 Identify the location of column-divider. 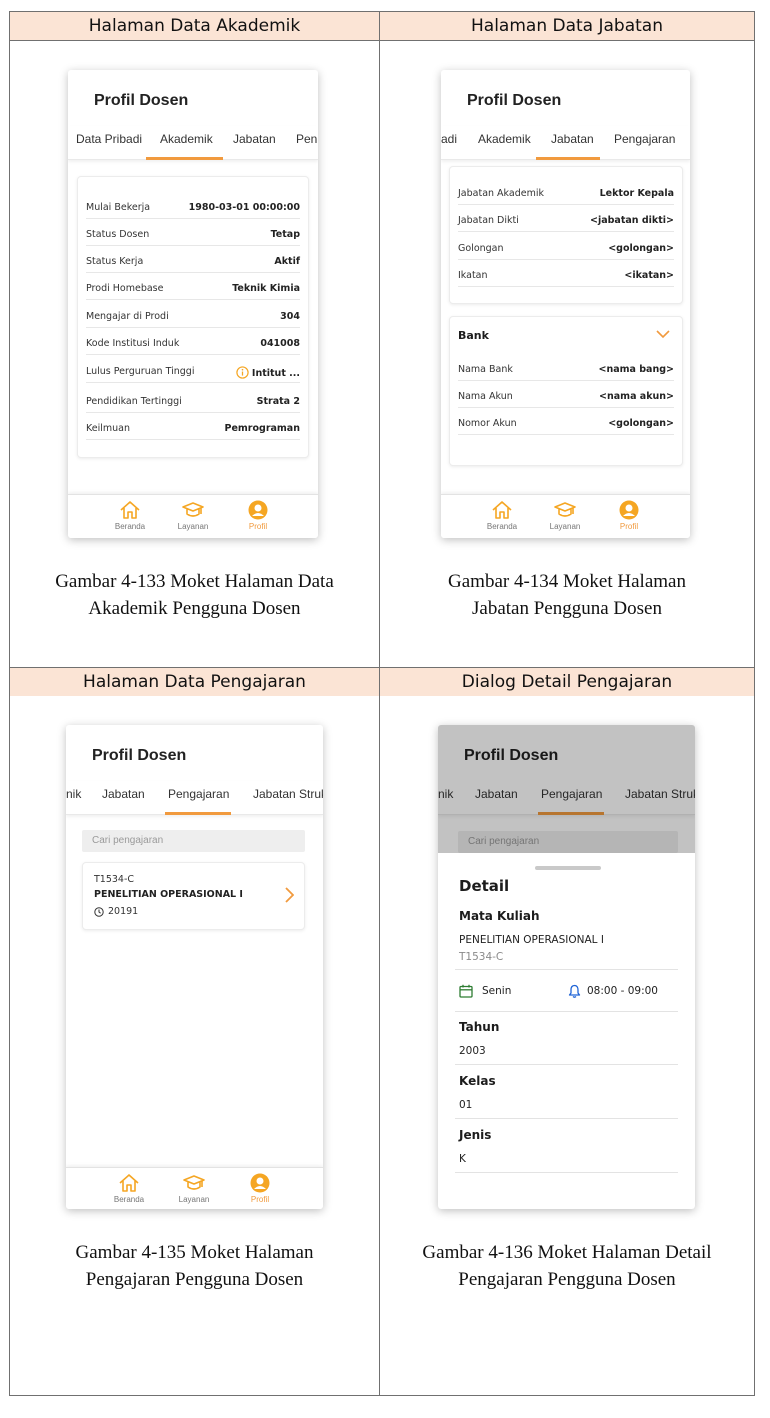
(379, 703).